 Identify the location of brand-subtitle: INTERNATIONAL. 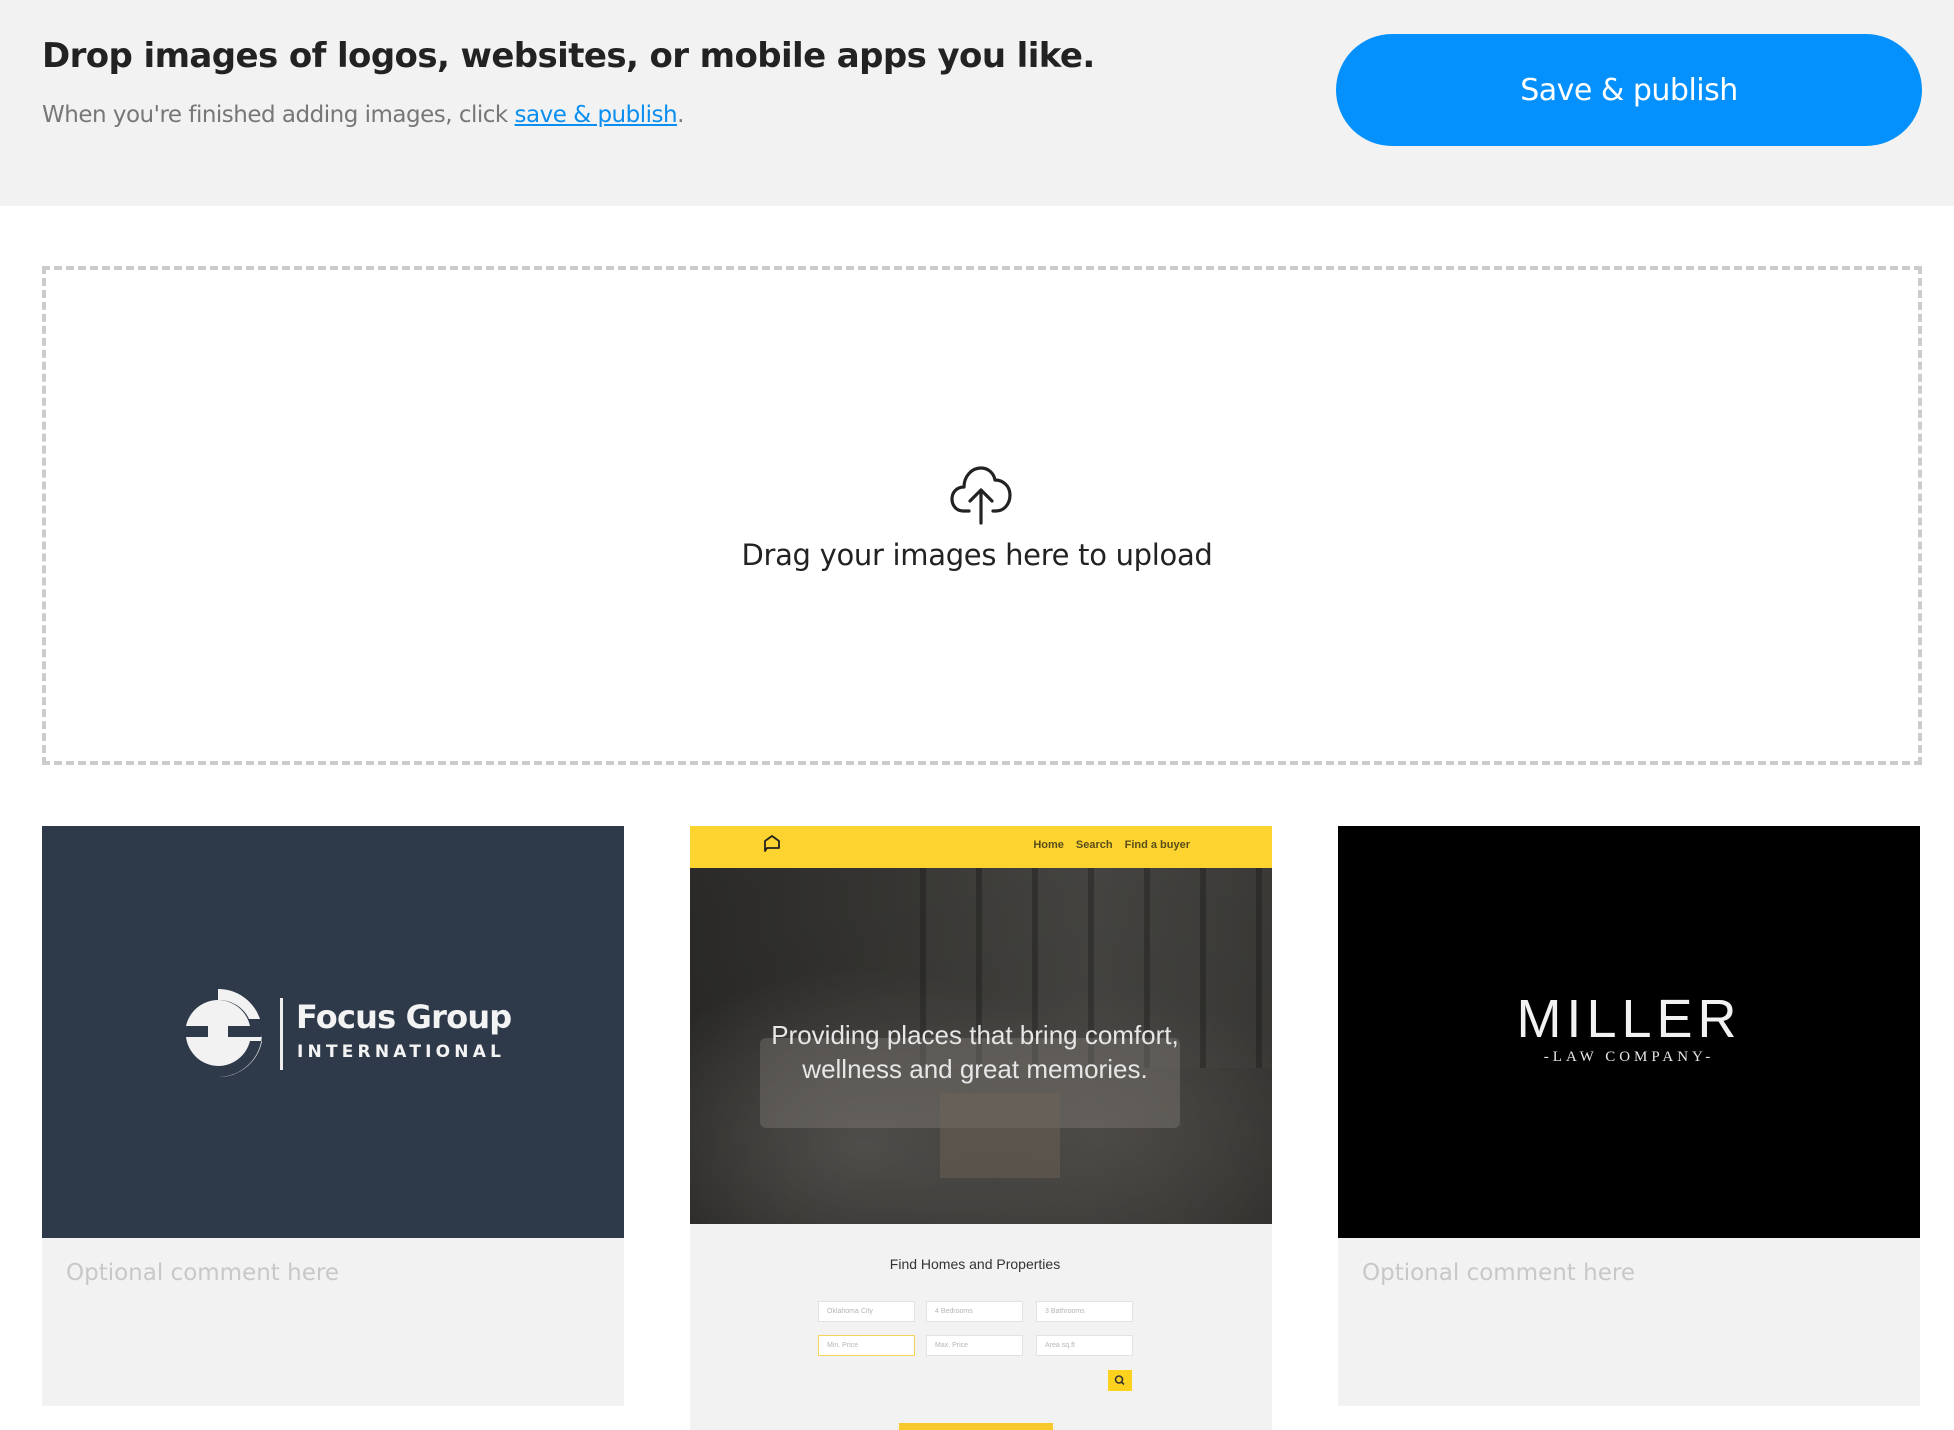
(401, 1052).